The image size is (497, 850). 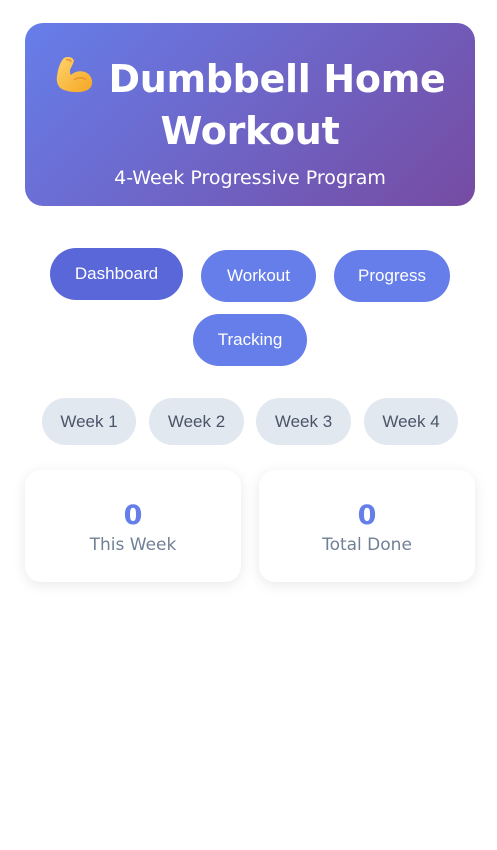 I want to click on stat-card-this-week: 0 This Week, so click(x=133, y=526).